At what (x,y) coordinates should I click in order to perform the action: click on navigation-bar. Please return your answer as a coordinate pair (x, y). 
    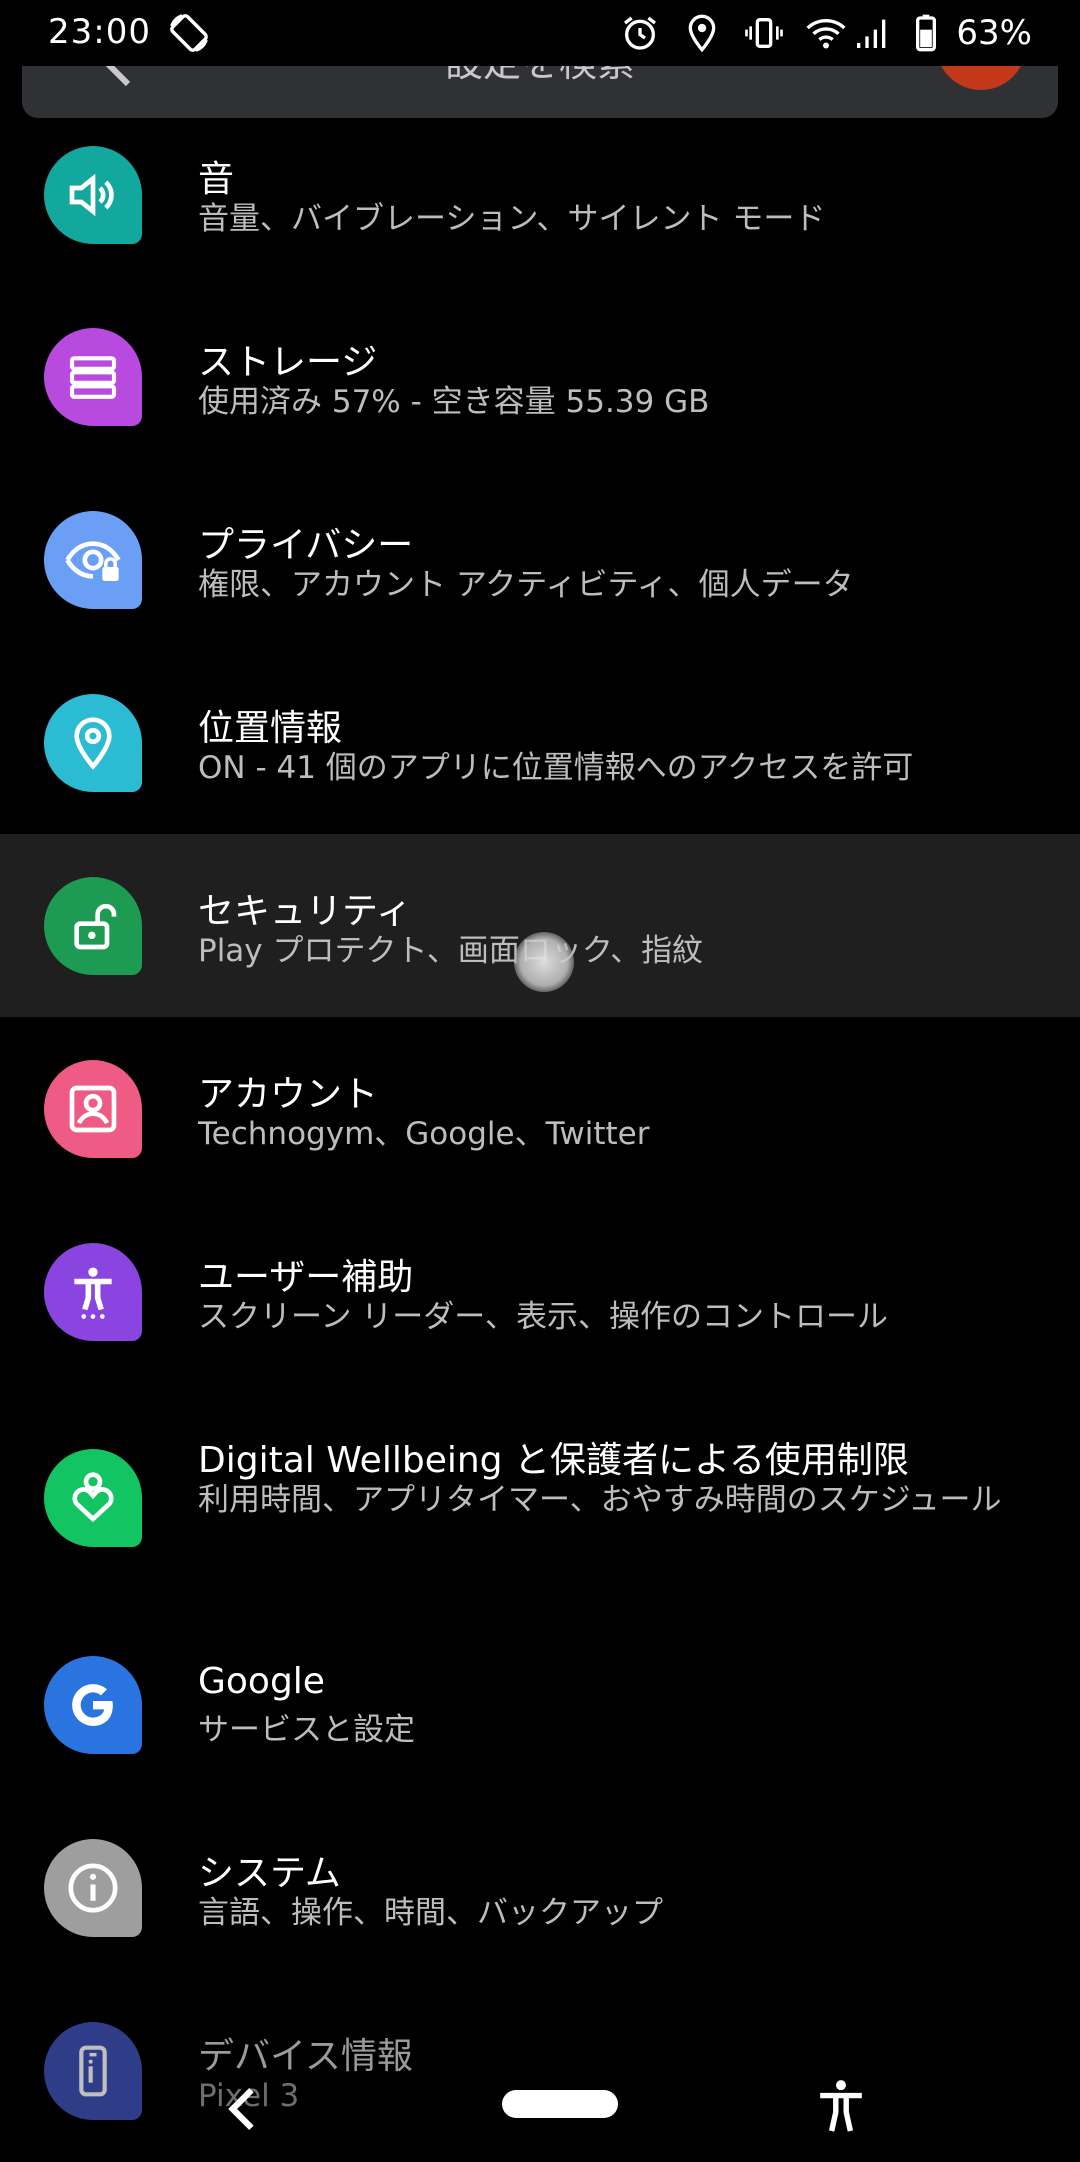
    Looking at the image, I should click on (540, 2110).